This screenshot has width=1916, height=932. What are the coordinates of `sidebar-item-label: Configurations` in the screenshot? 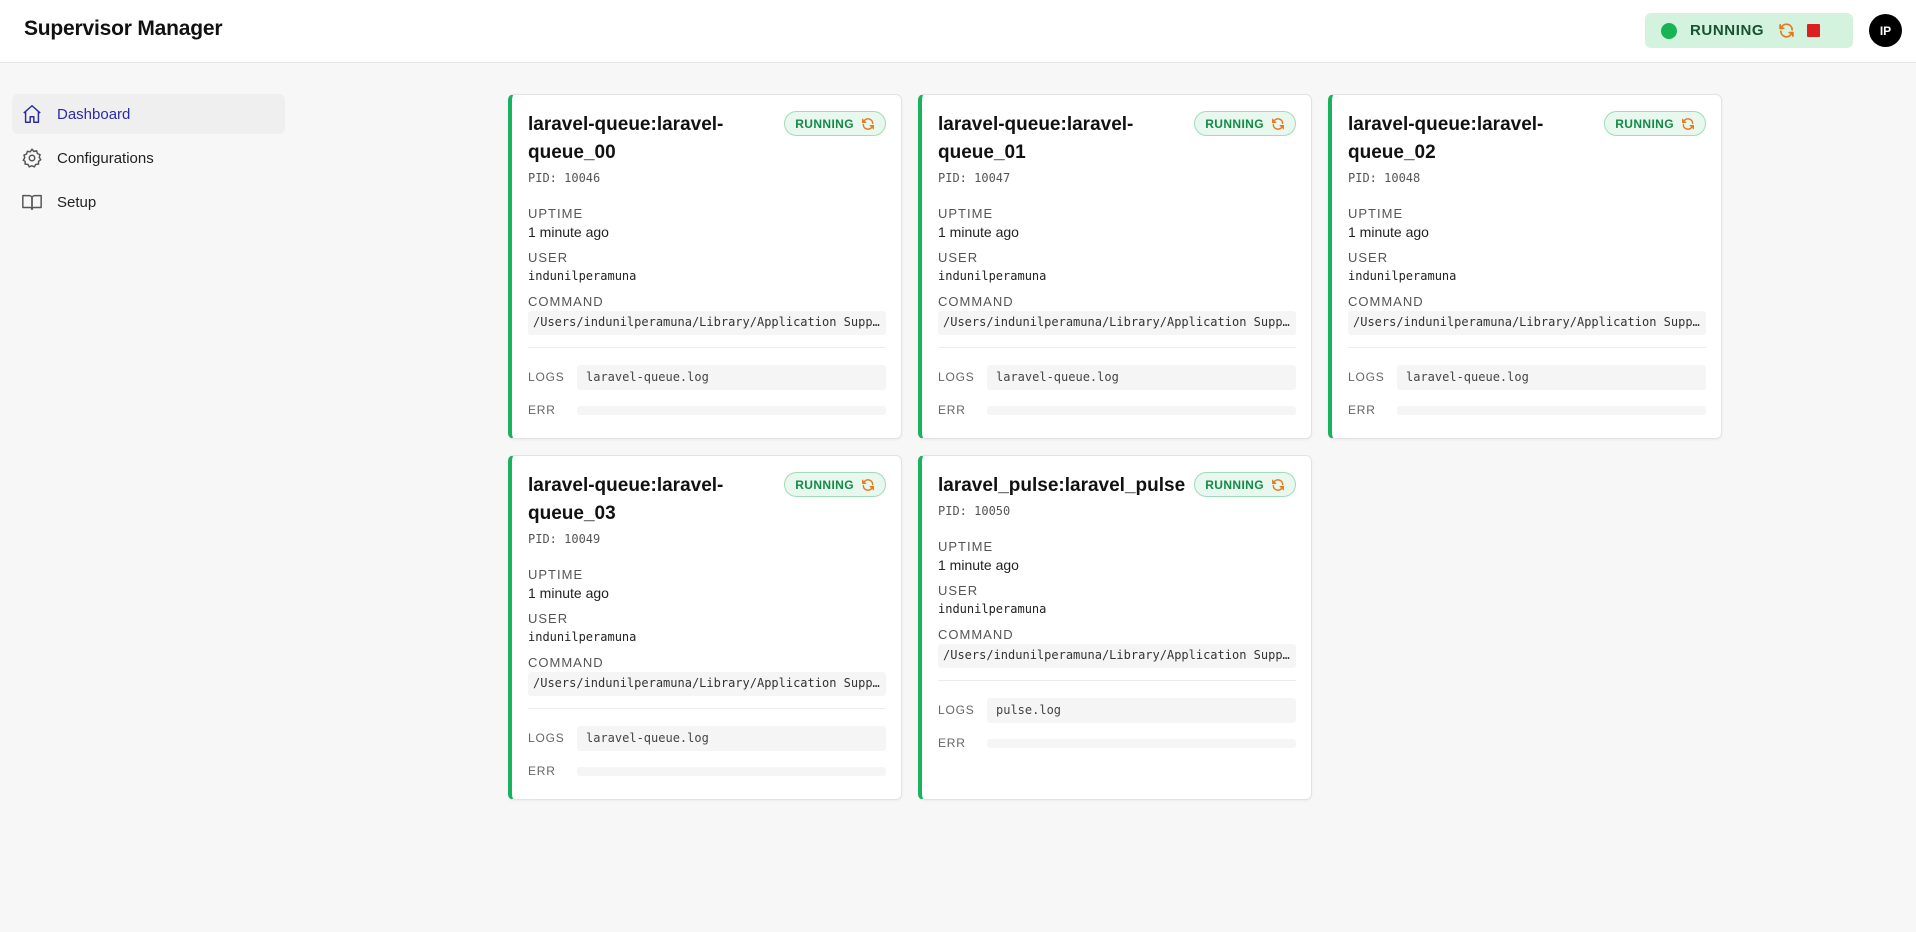 It's located at (105, 158).